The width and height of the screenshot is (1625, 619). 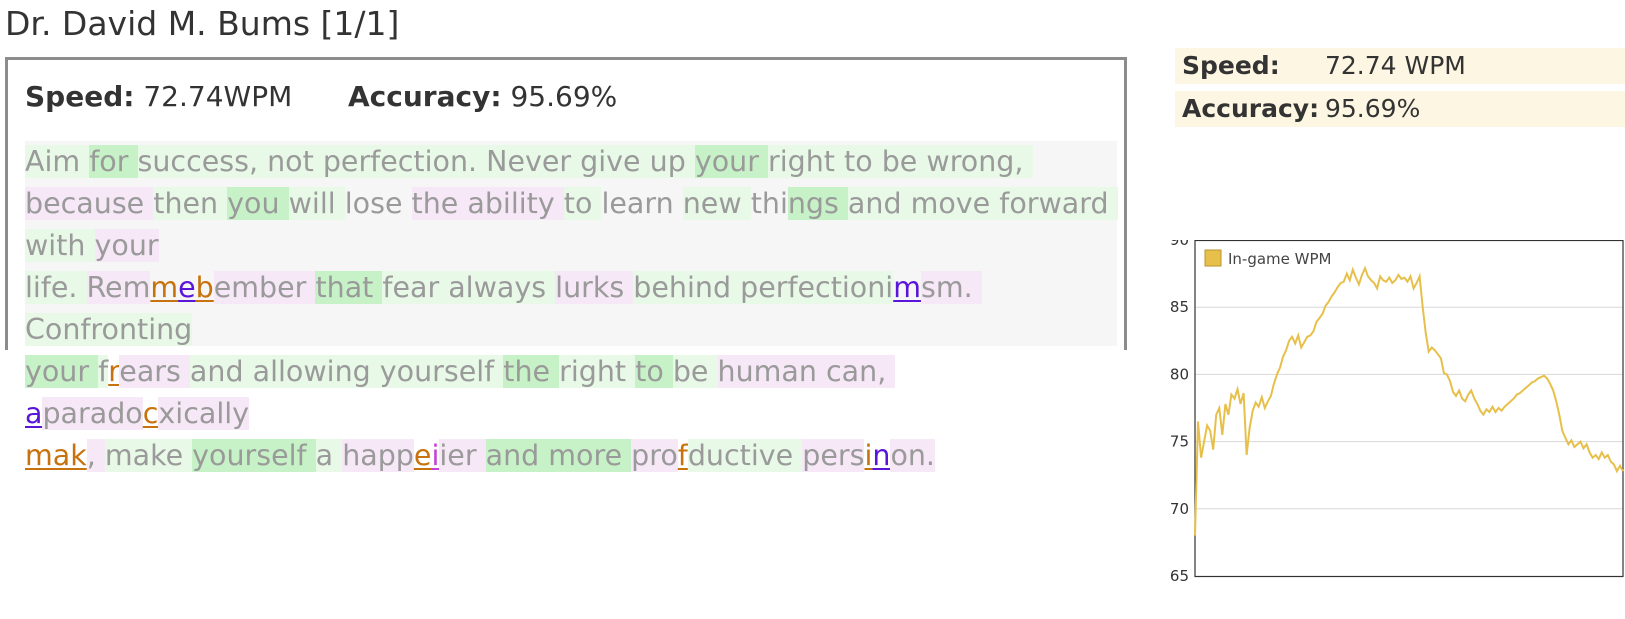 I want to click on typed-word: ngs, so click(x=817, y=203).